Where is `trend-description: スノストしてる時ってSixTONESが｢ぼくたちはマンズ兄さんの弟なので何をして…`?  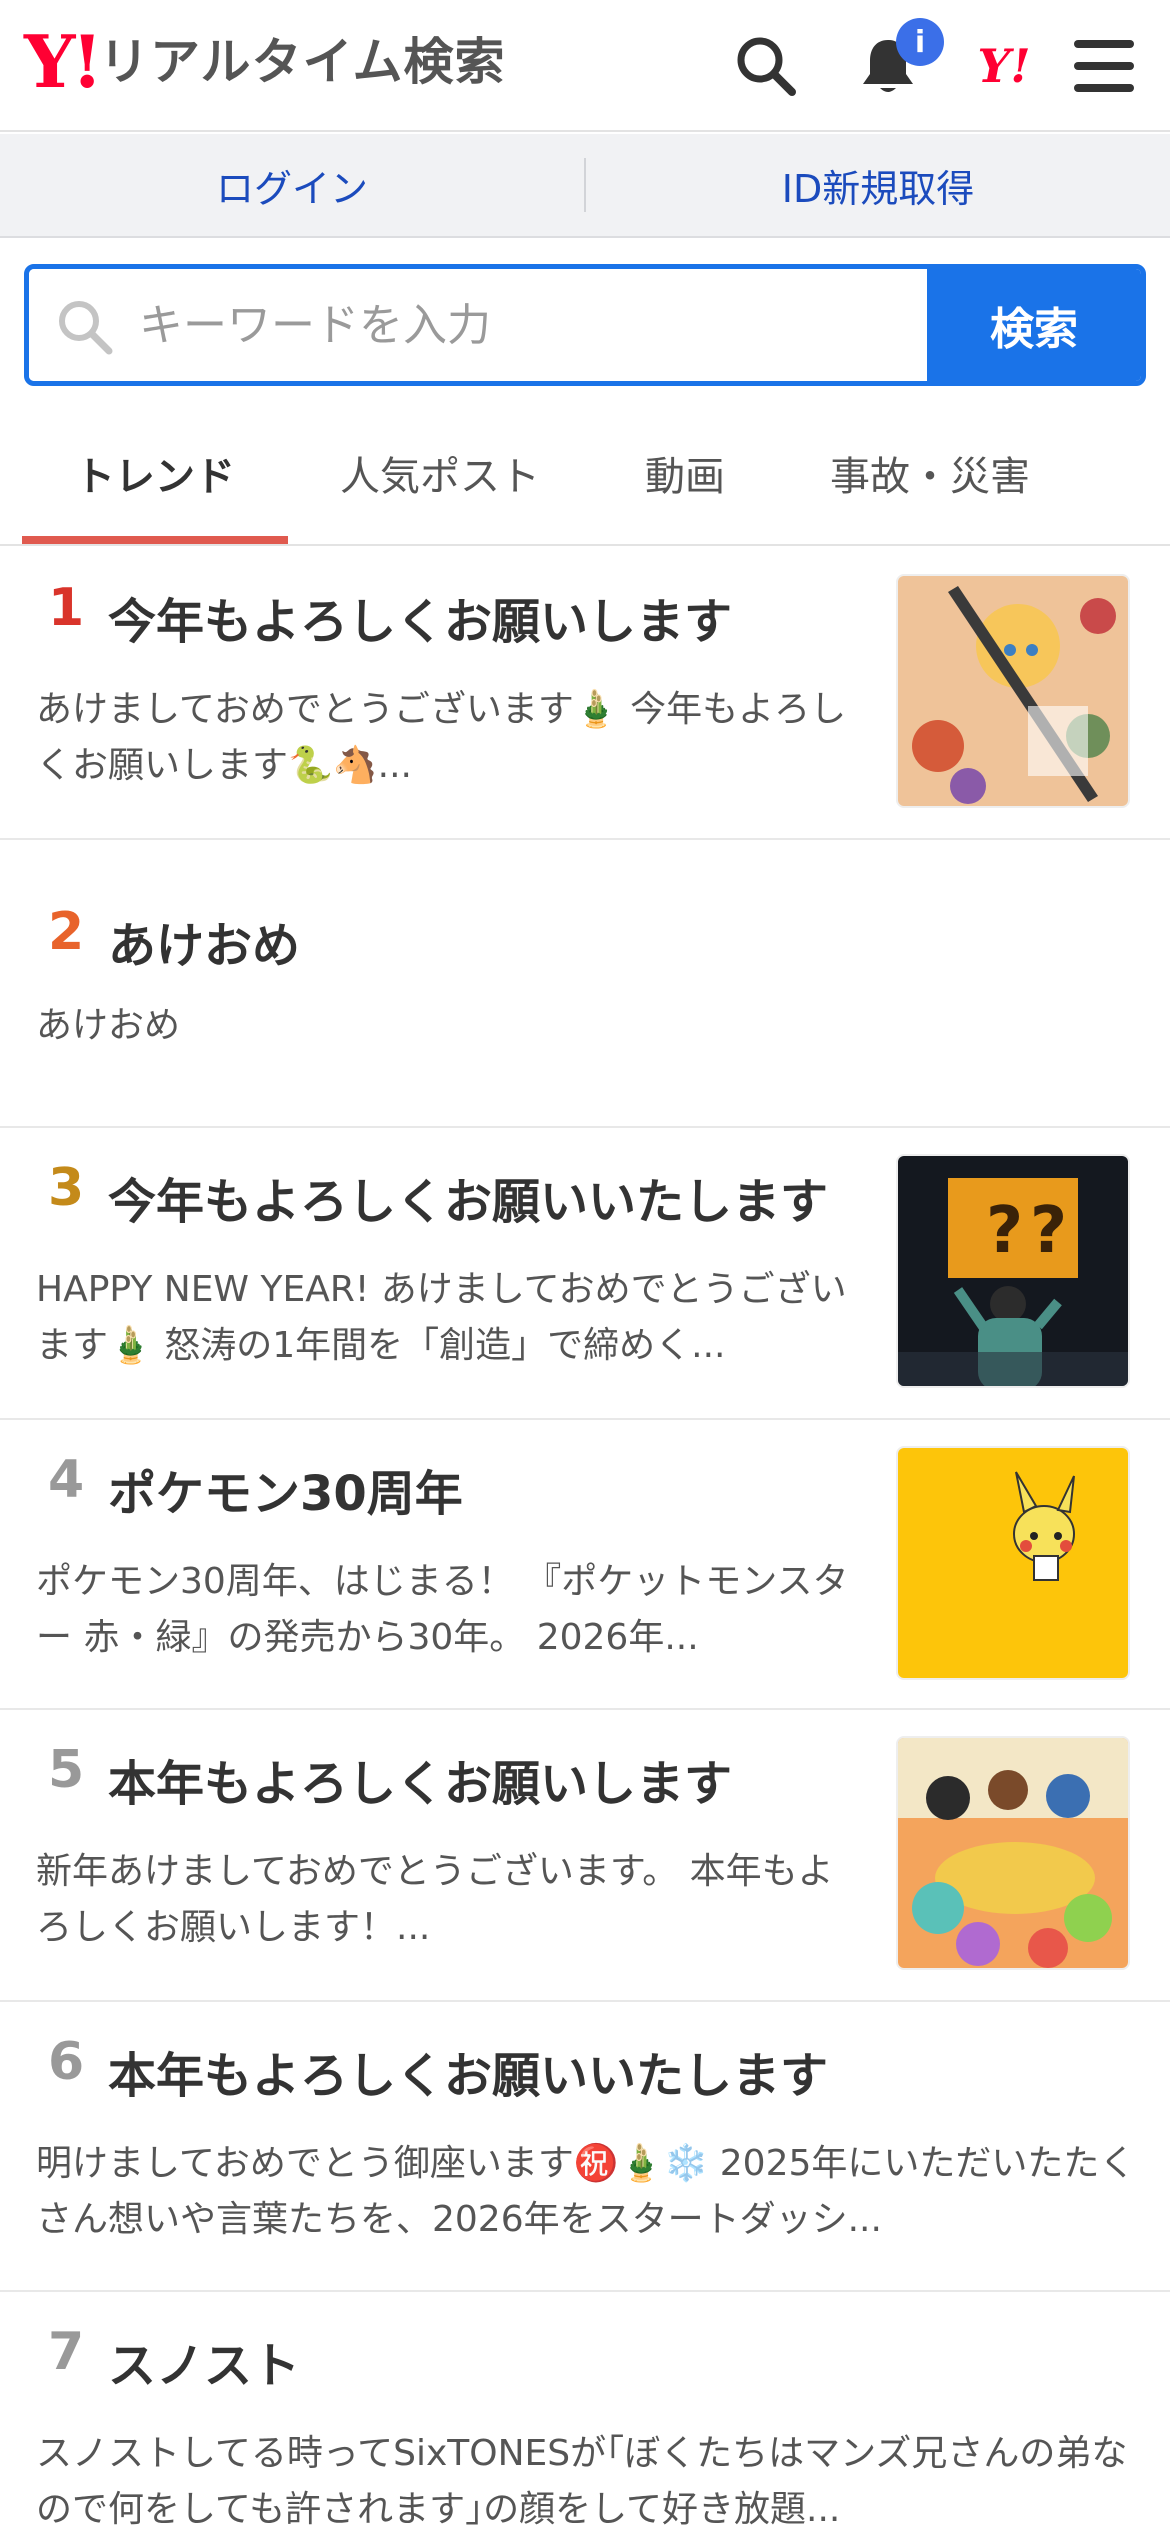 trend-description: スノストしてる時ってSixTONESが｢ぼくたちはマンズ兄さんの弟なので何をして… is located at coordinates (582, 2481).